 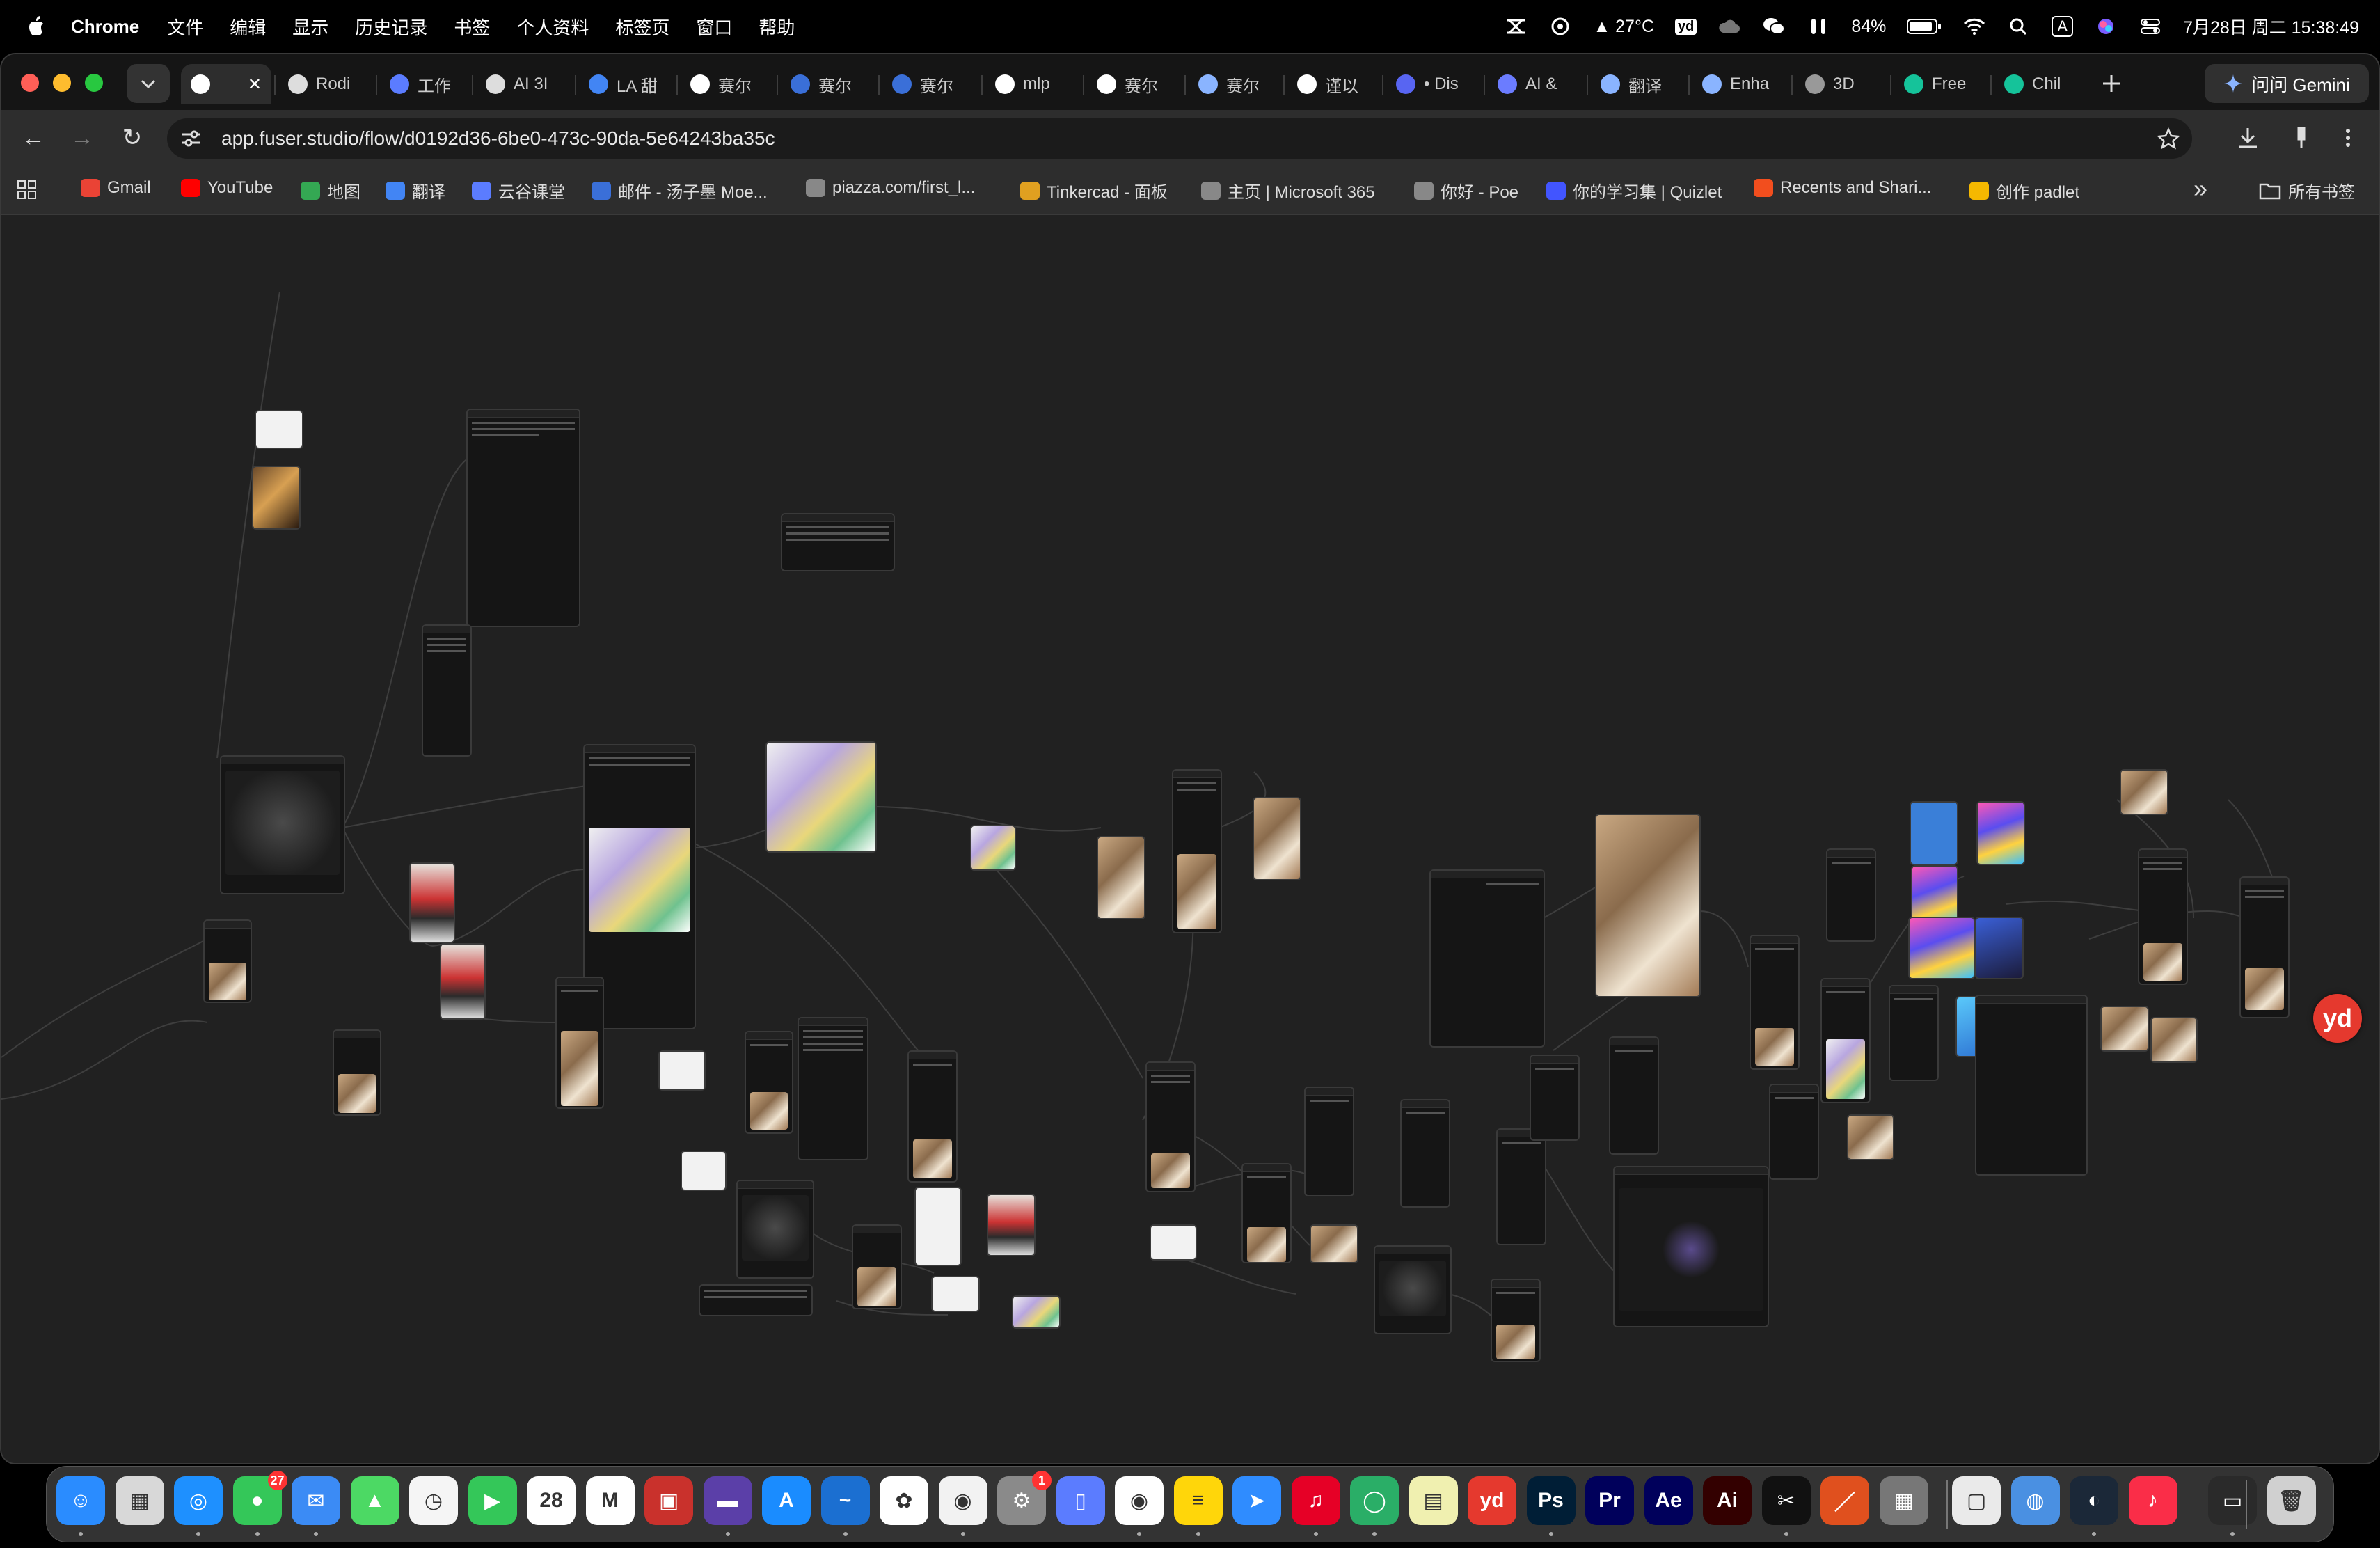 What do you see at coordinates (2348, 137) in the screenshot?
I see `more-menu-icon` at bounding box center [2348, 137].